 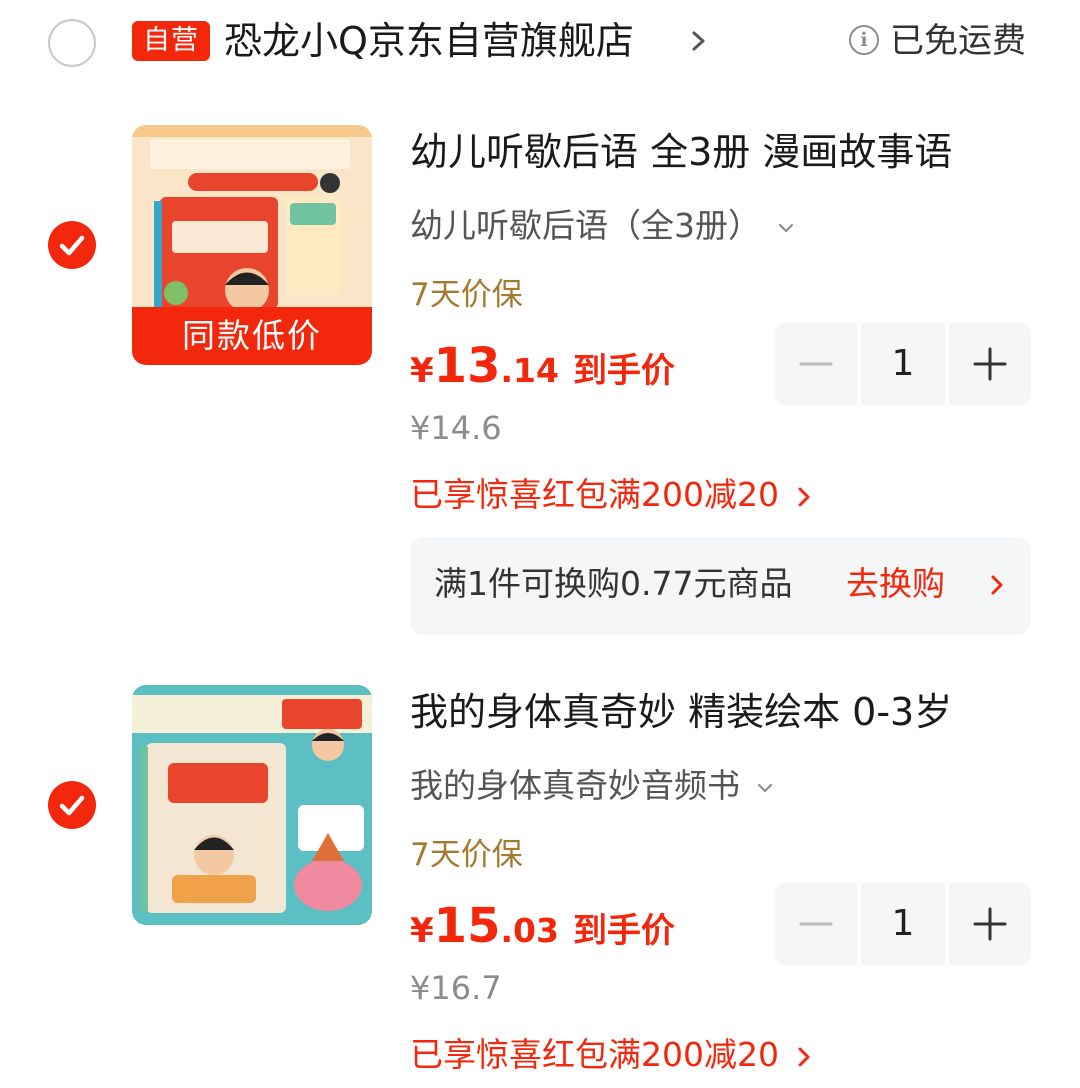 I want to click on info-icon: i, so click(x=864, y=40).